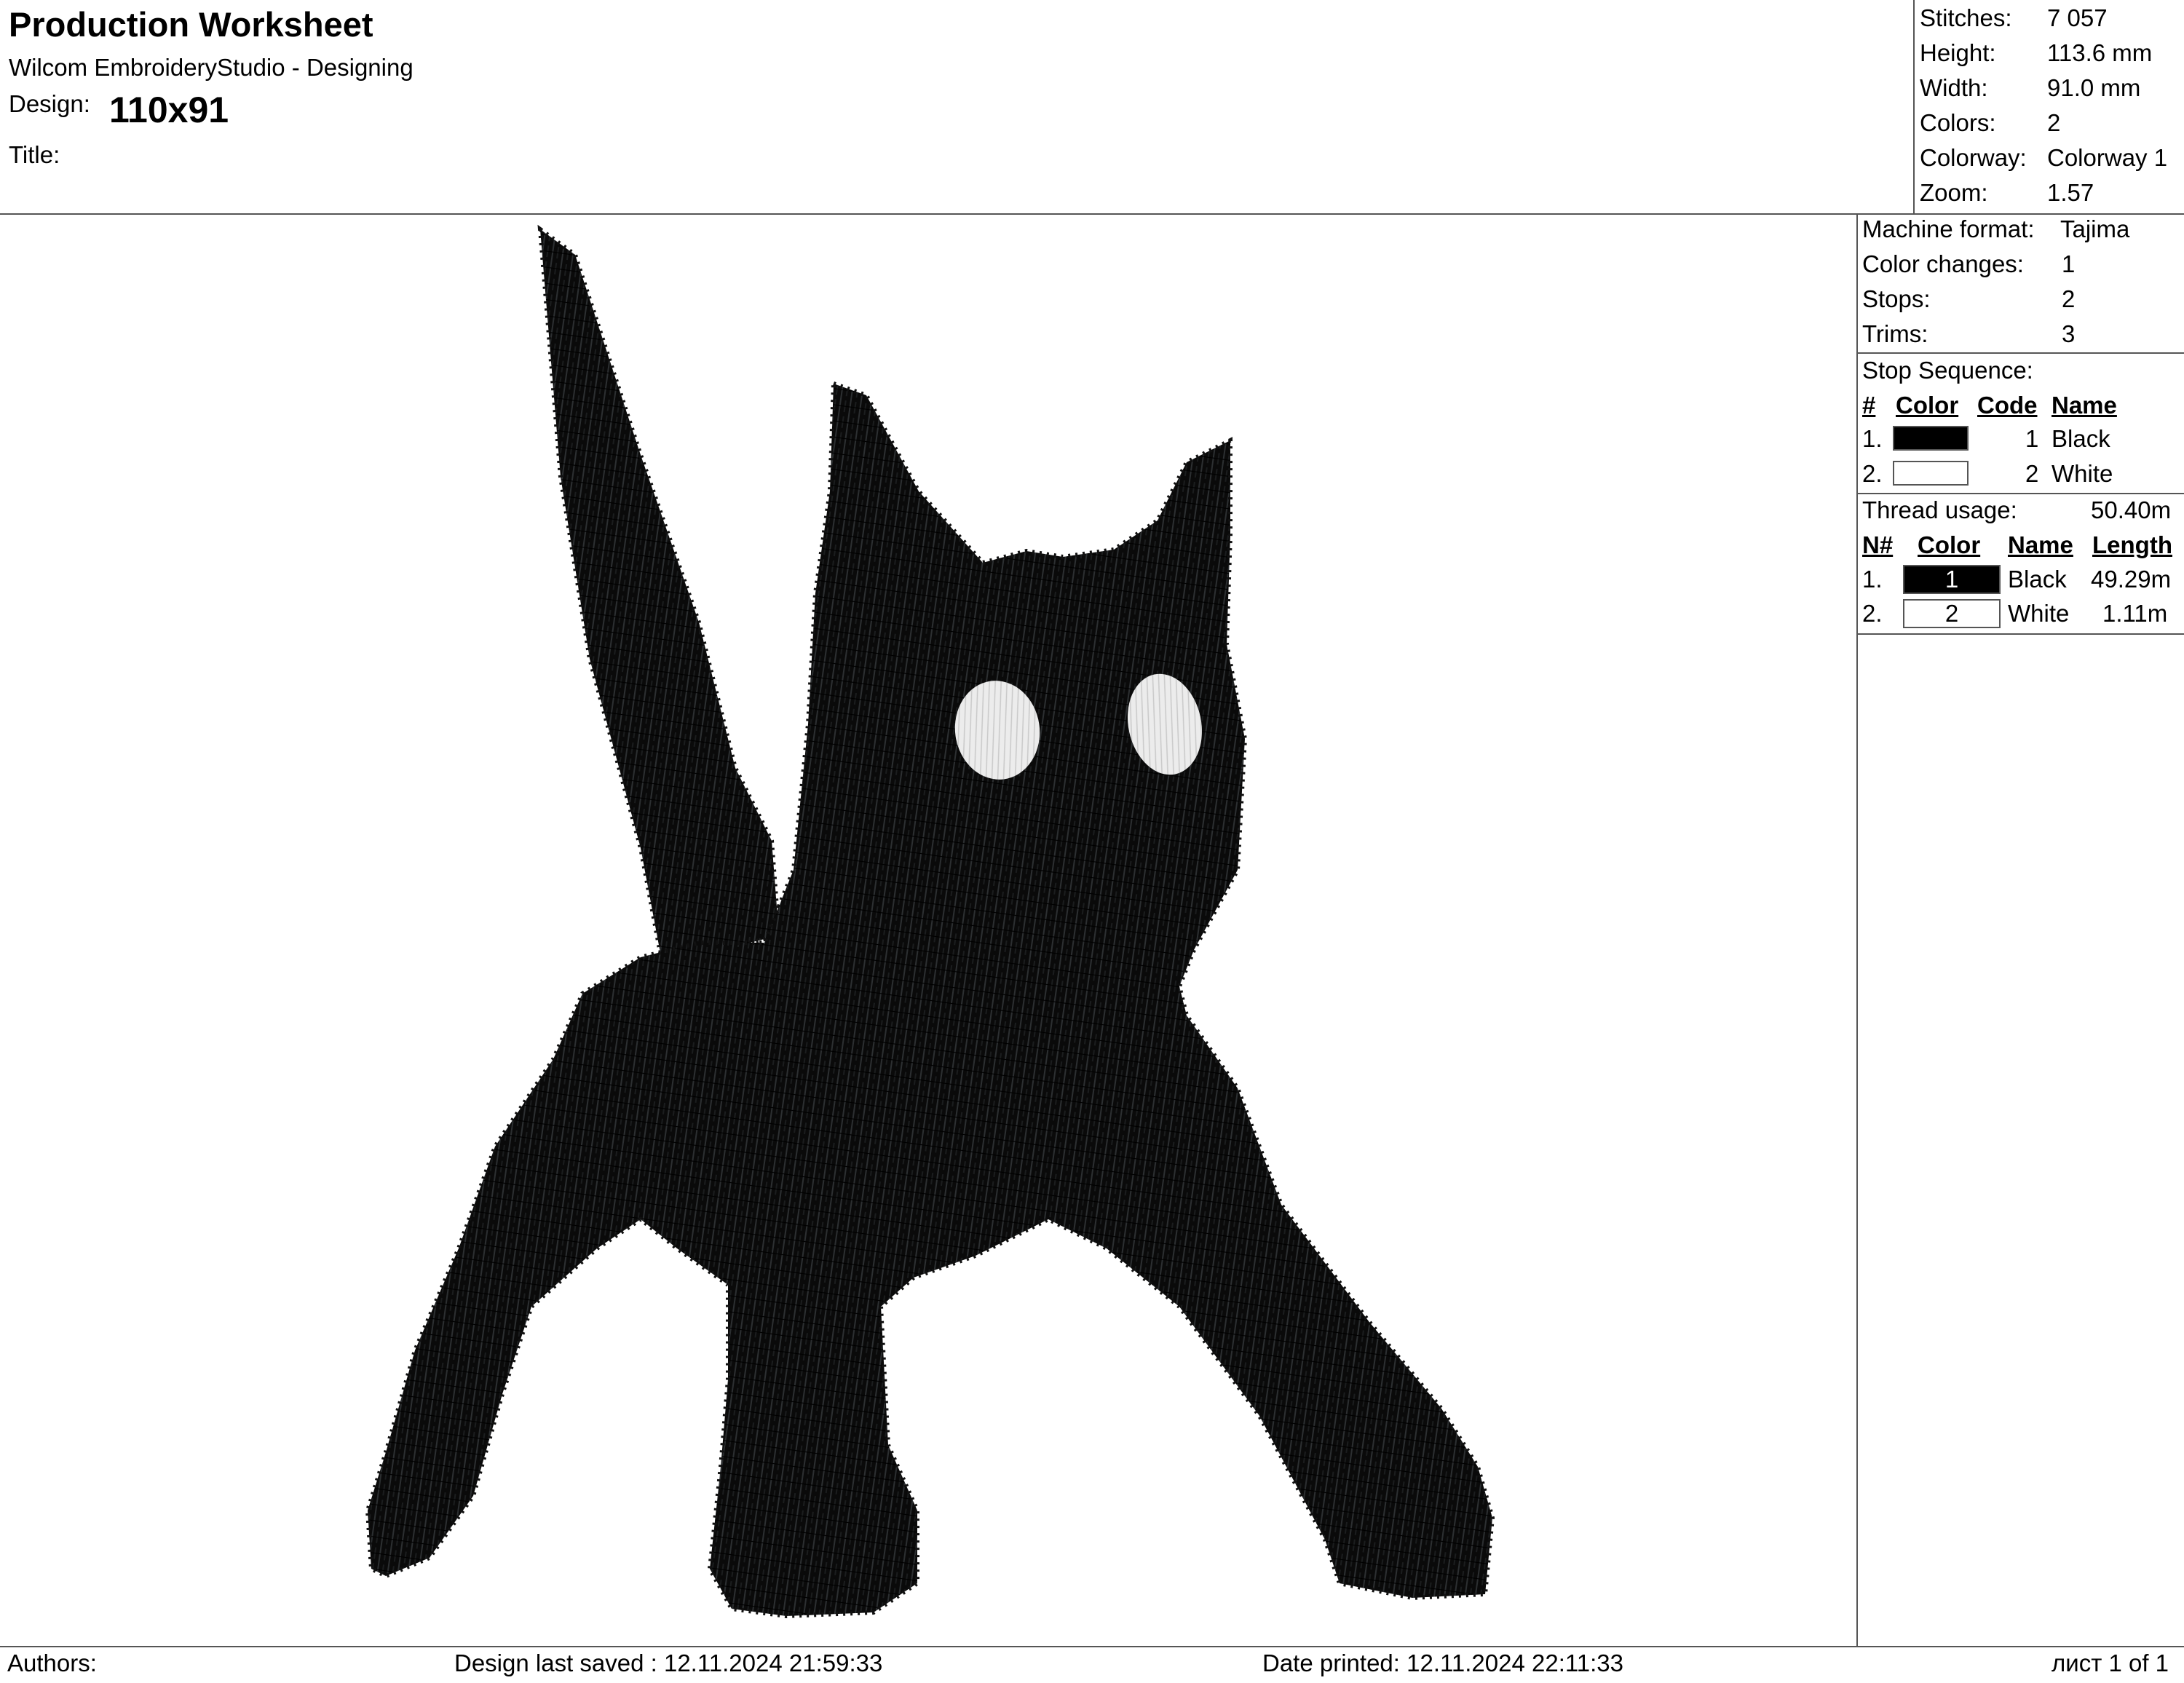 Image resolution: width=2184 pixels, height=1683 pixels. What do you see at coordinates (1952, 579) in the screenshot?
I see `thread-swatch-black: 1` at bounding box center [1952, 579].